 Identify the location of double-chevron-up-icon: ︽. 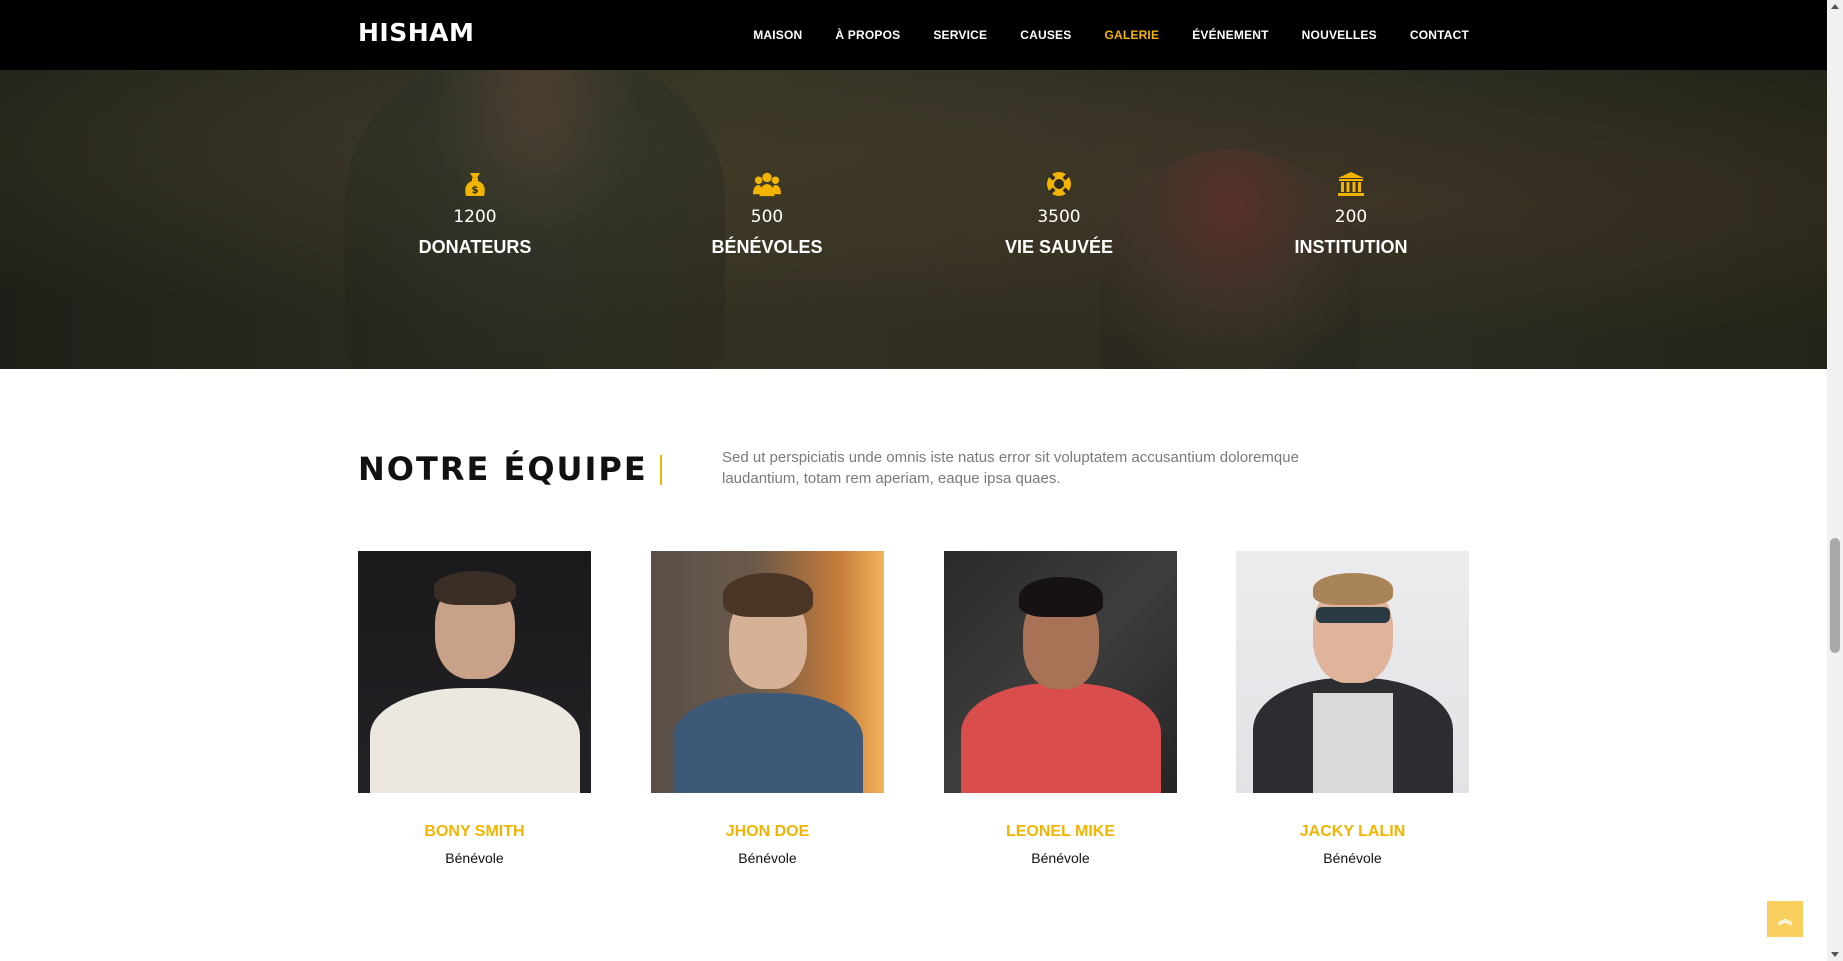
(1785, 919).